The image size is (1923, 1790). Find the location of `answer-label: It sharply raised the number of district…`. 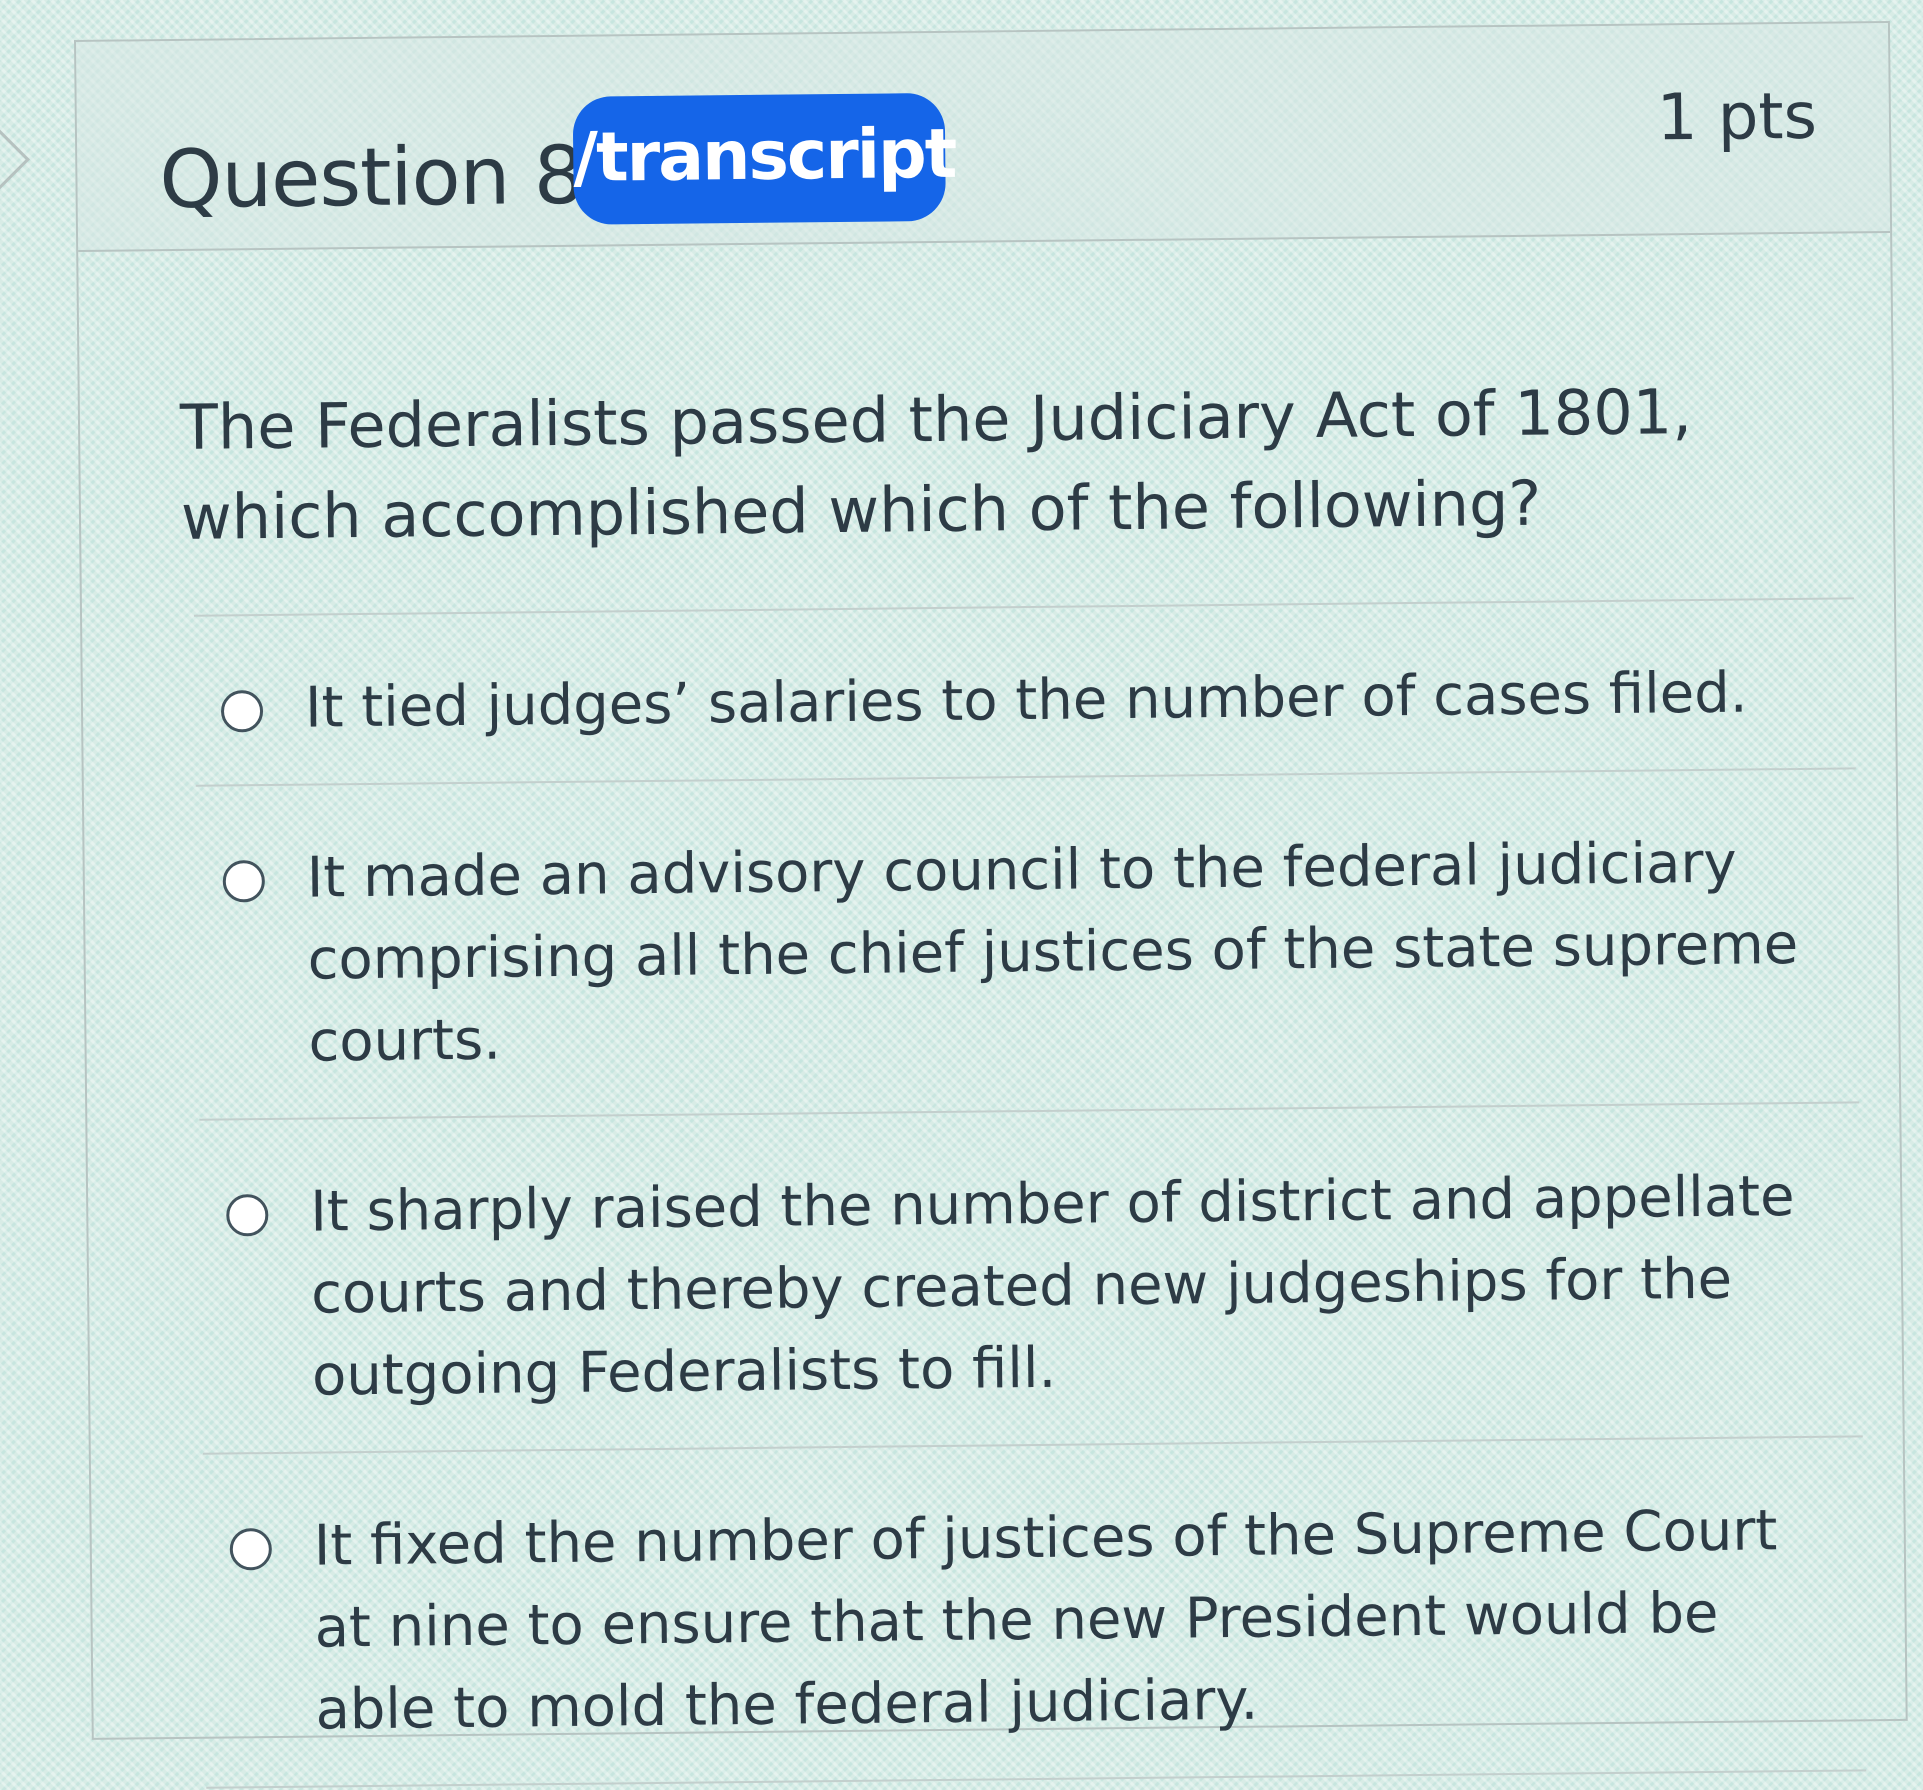

answer-label: It sharply raised the number of district… is located at coordinates (1052, 1286).